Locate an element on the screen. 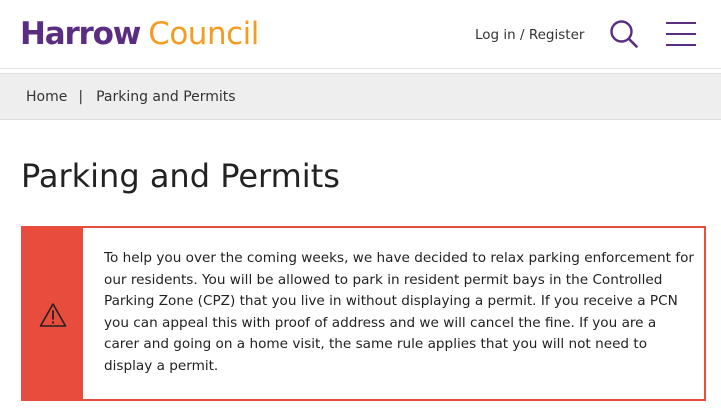  breadcrumb: Home | Parking and Permits is located at coordinates (360, 96).